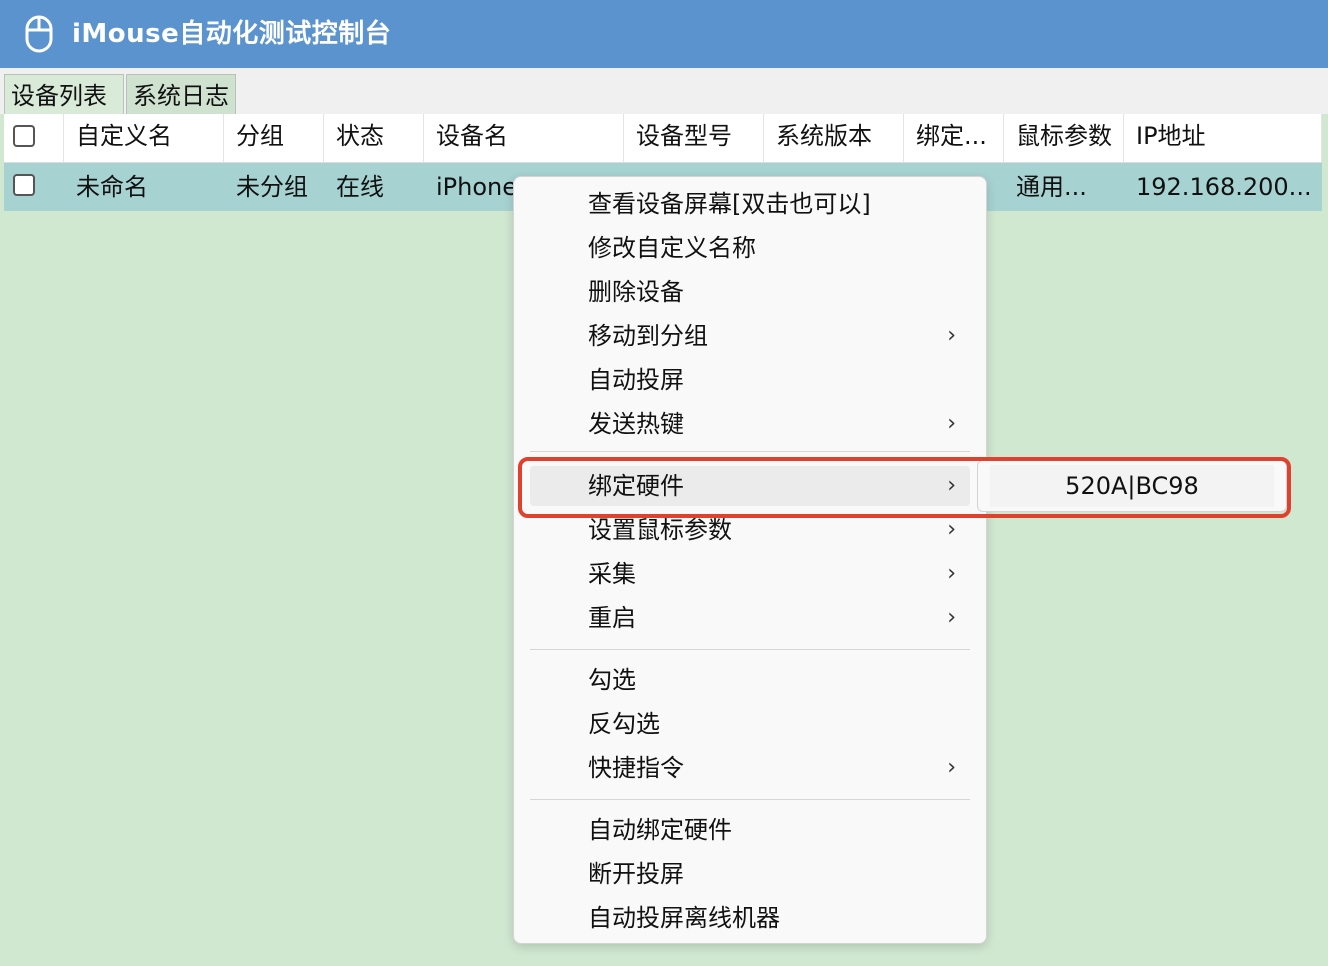 This screenshot has height=966, width=1328. I want to click on cell-custom-name: 未命名, so click(112, 187).